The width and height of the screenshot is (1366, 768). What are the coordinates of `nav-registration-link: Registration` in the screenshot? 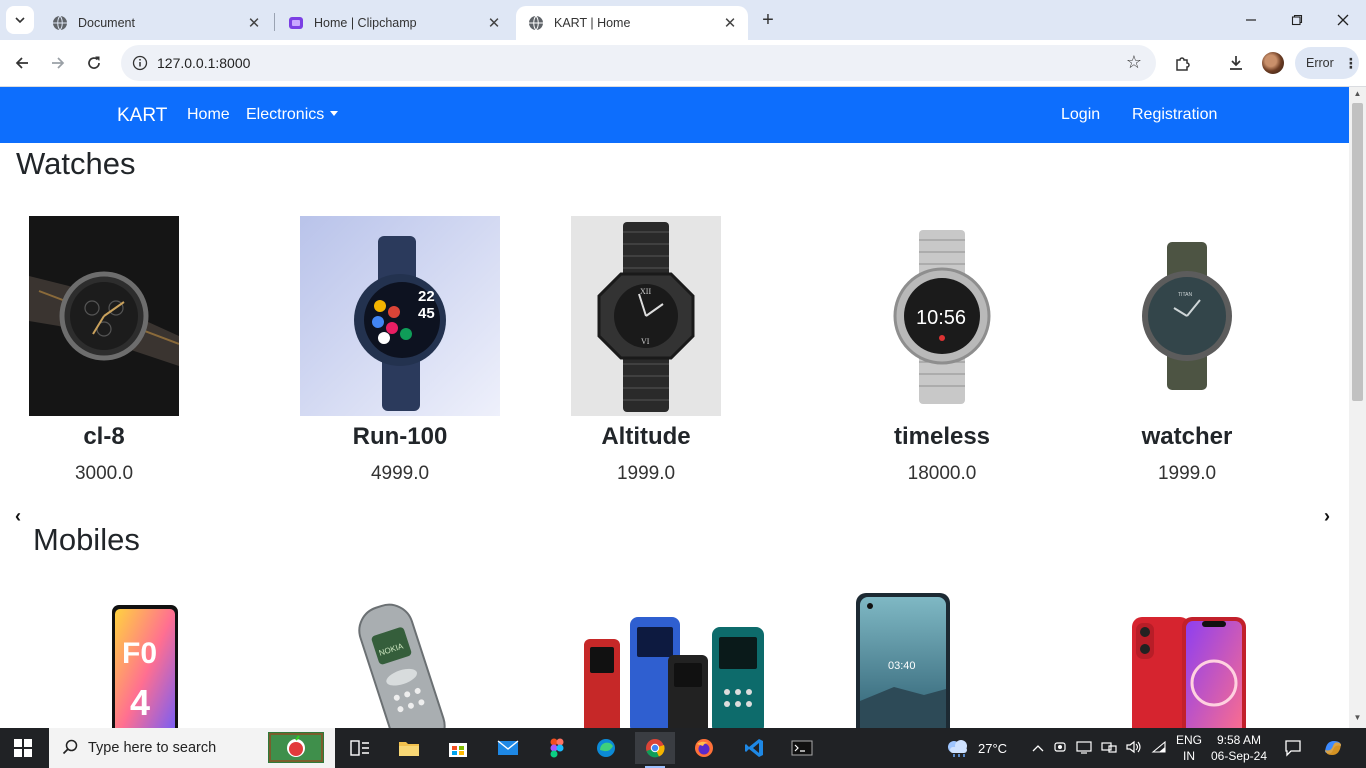 It's located at (1174, 115).